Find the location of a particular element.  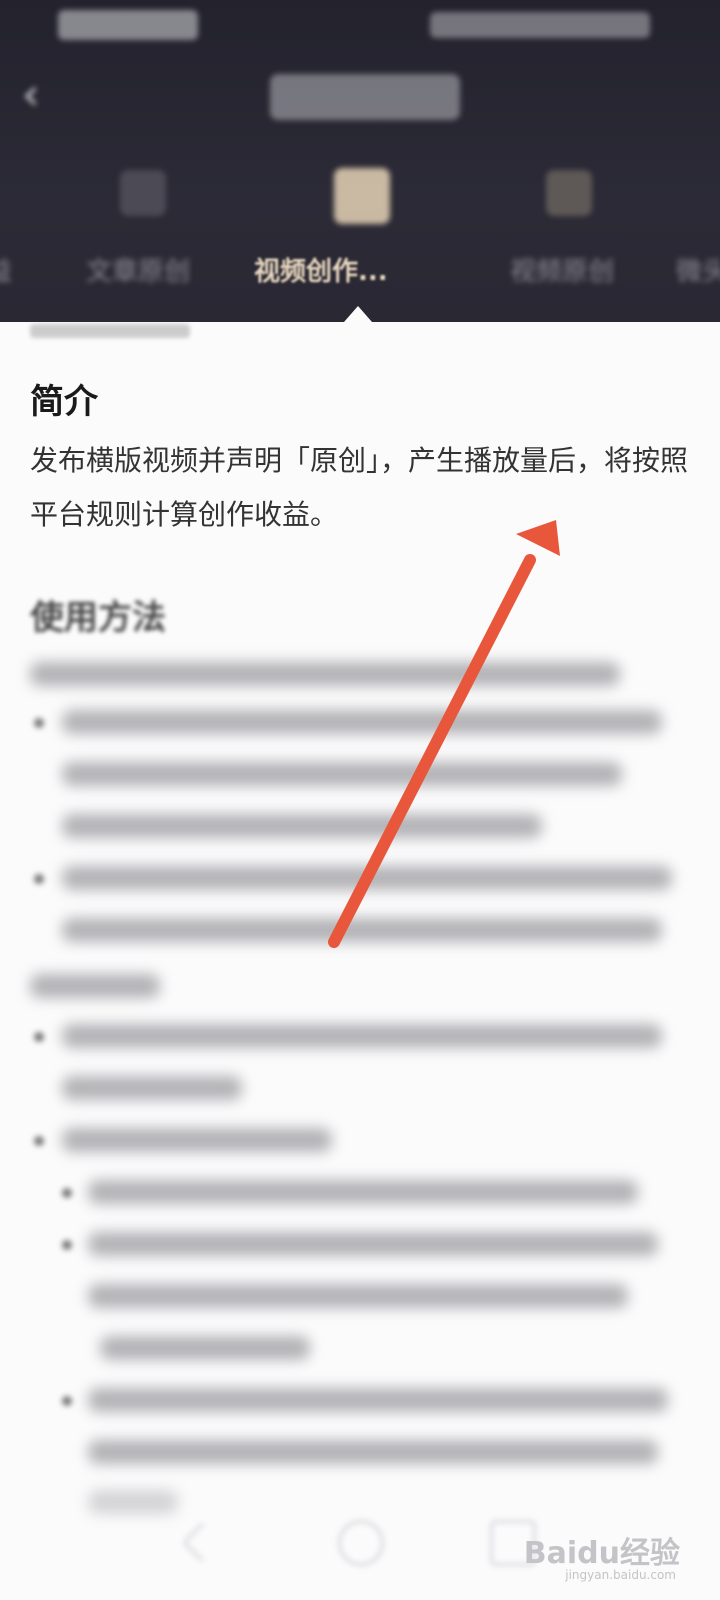

nav-back-icon is located at coordinates (202, 1542).